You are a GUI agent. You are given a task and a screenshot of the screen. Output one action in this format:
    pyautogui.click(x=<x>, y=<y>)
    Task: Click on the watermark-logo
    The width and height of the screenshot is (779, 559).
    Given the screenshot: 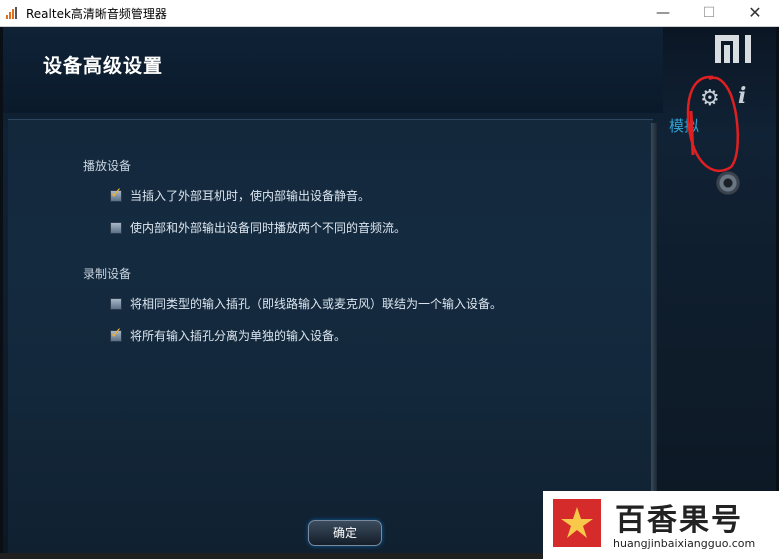 What is the action you would take?
    pyautogui.click(x=577, y=523)
    